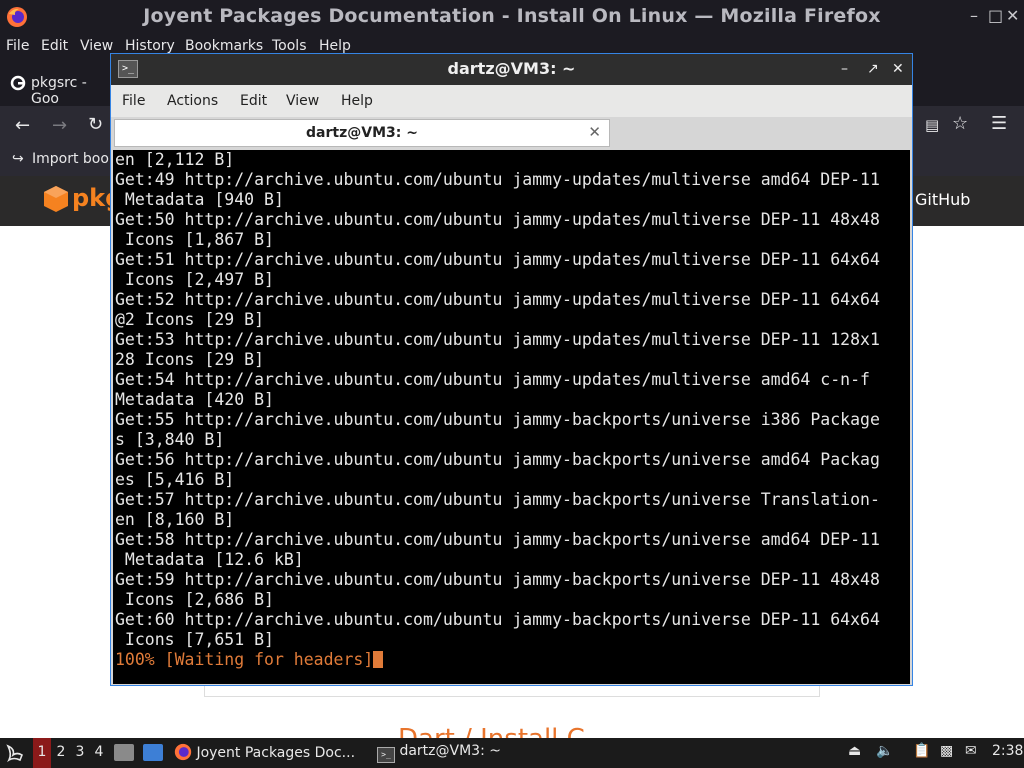  I want to click on terminal-close-icon: ✕, so click(898, 69).